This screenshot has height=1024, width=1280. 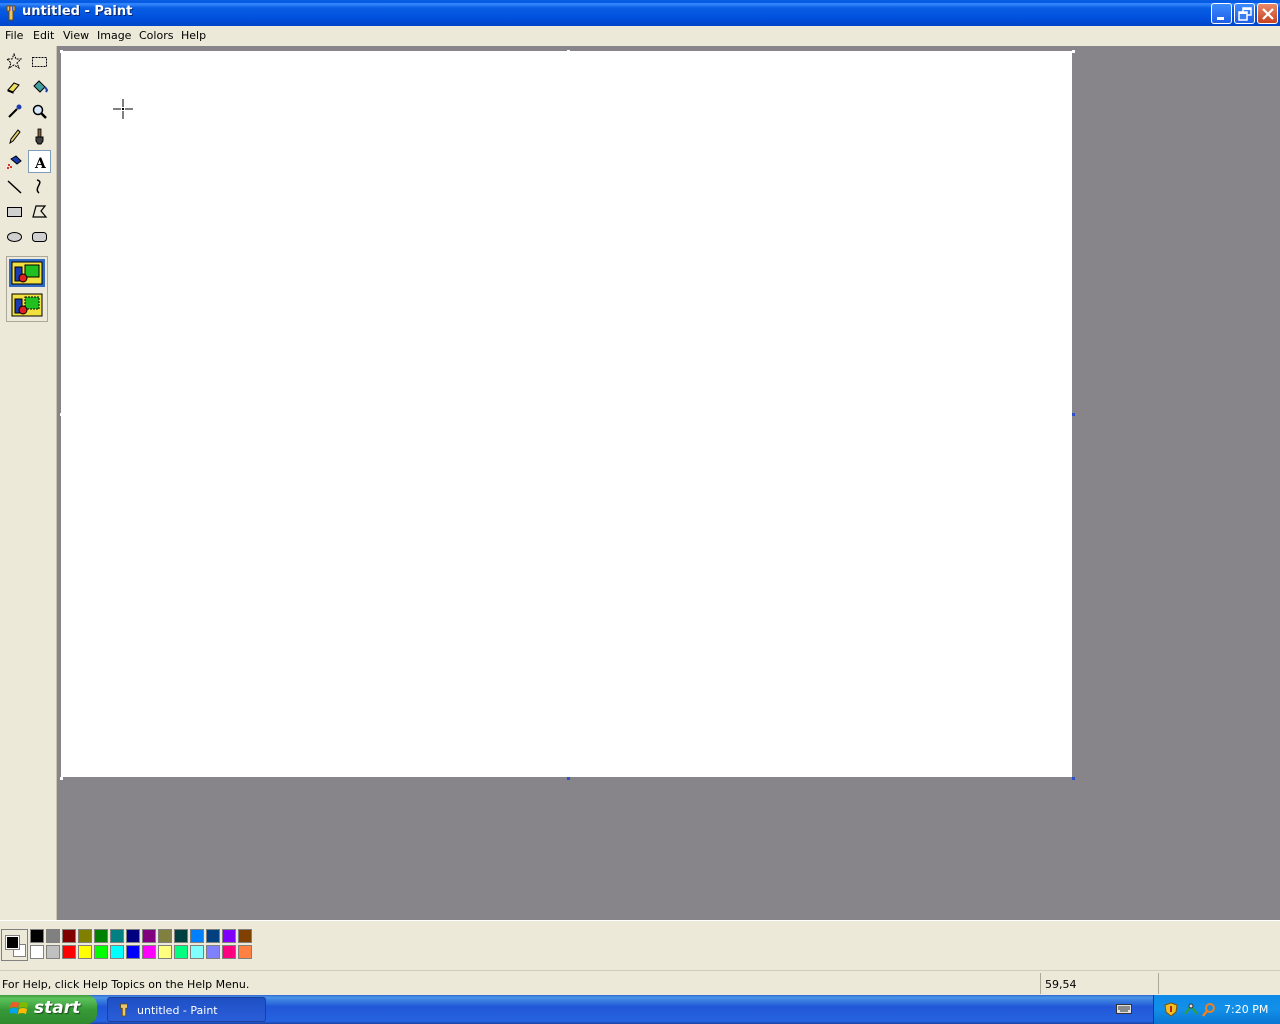 What do you see at coordinates (1124, 1009) in the screenshot?
I see `keyboard-icon` at bounding box center [1124, 1009].